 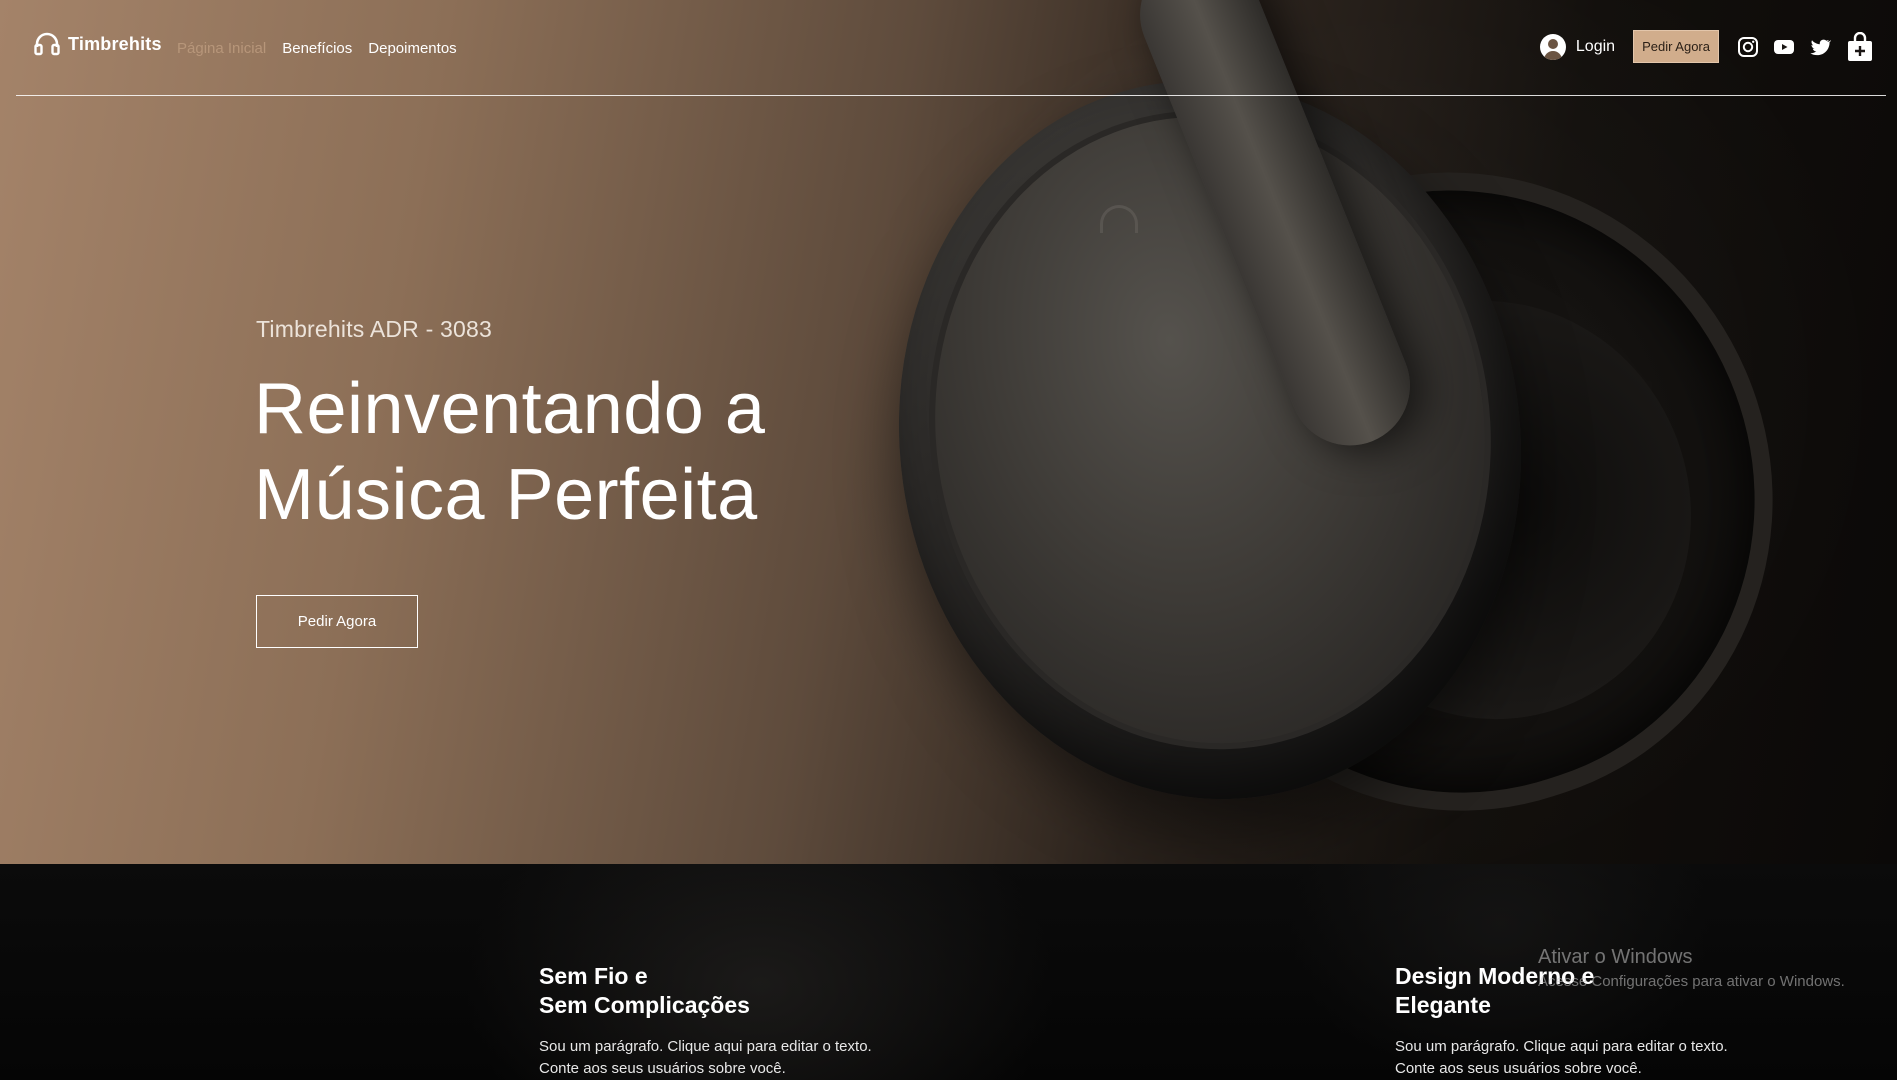 I want to click on main-menu: Página Inicial Benefícios Depoimentos, so click(x=317, y=48).